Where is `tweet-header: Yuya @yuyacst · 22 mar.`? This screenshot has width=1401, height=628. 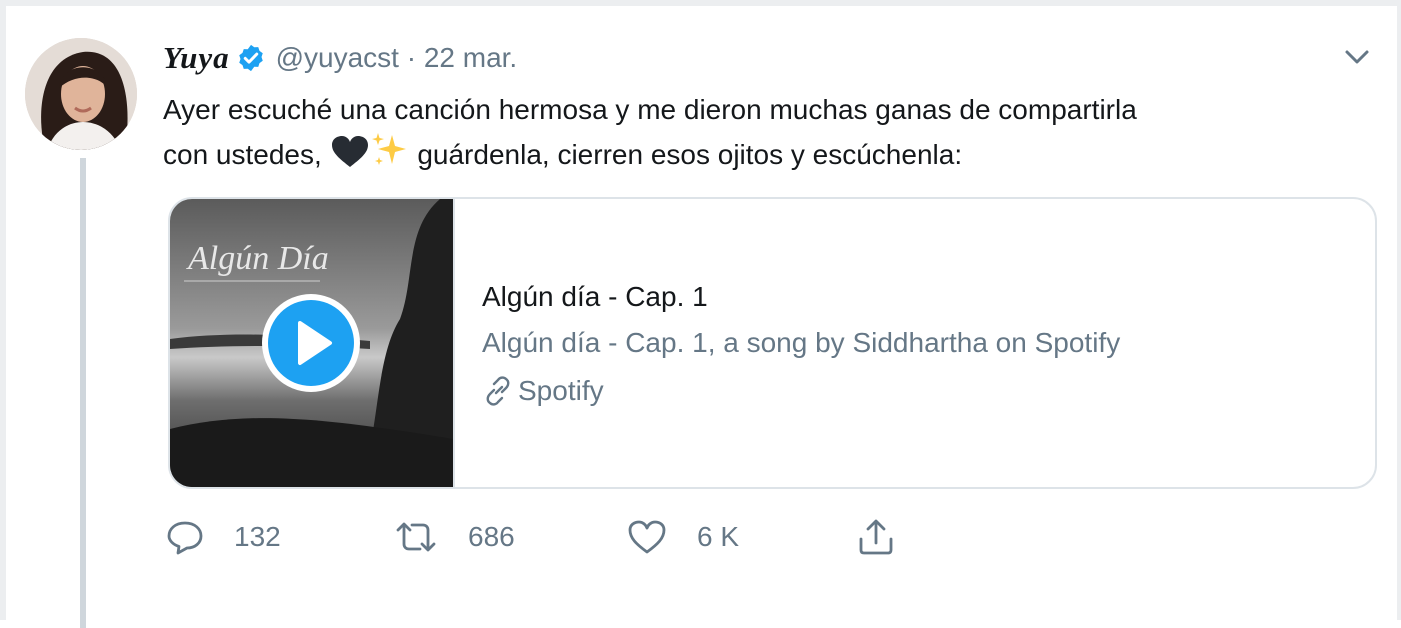
tweet-header: Yuya @yuyacst · 22 mar. is located at coordinates (340, 58).